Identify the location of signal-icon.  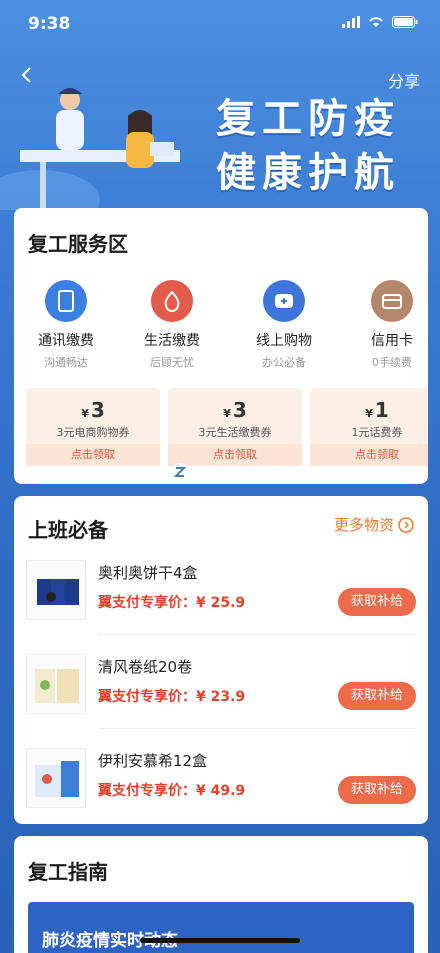
(351, 22).